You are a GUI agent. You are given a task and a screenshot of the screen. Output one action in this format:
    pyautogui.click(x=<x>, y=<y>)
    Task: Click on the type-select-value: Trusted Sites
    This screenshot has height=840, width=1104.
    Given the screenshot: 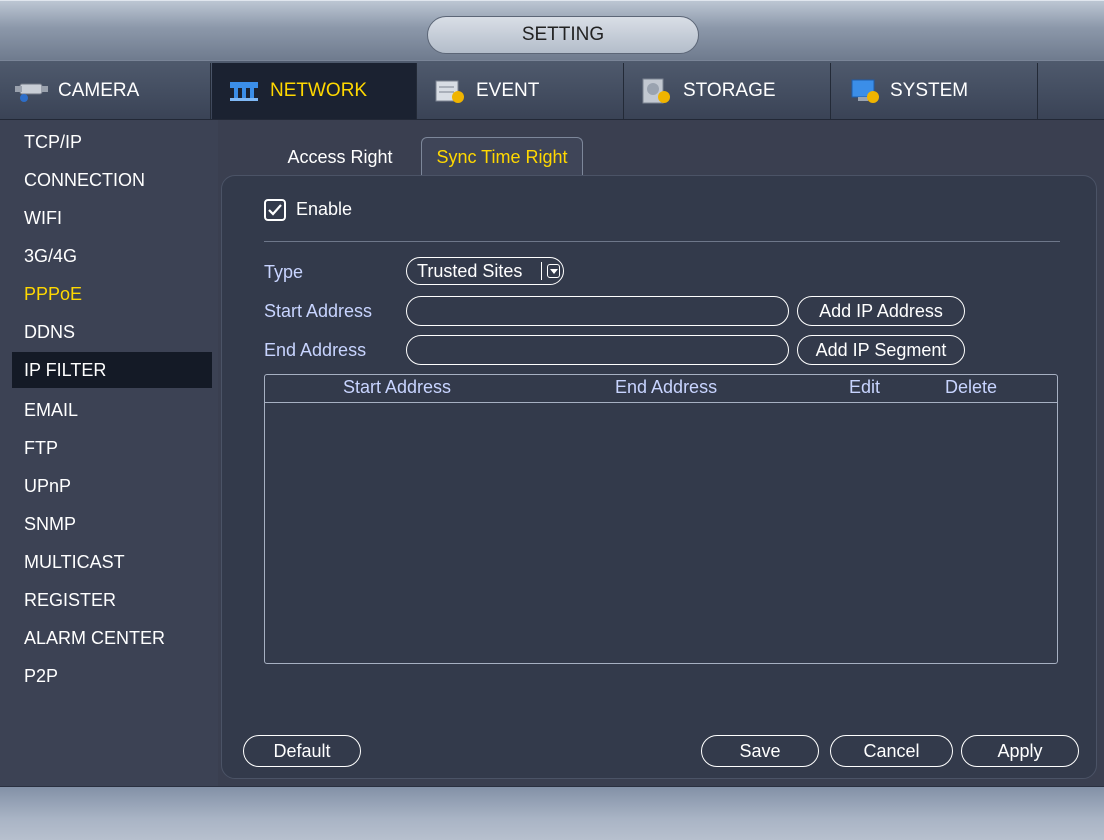 What is the action you would take?
    pyautogui.click(x=470, y=270)
    